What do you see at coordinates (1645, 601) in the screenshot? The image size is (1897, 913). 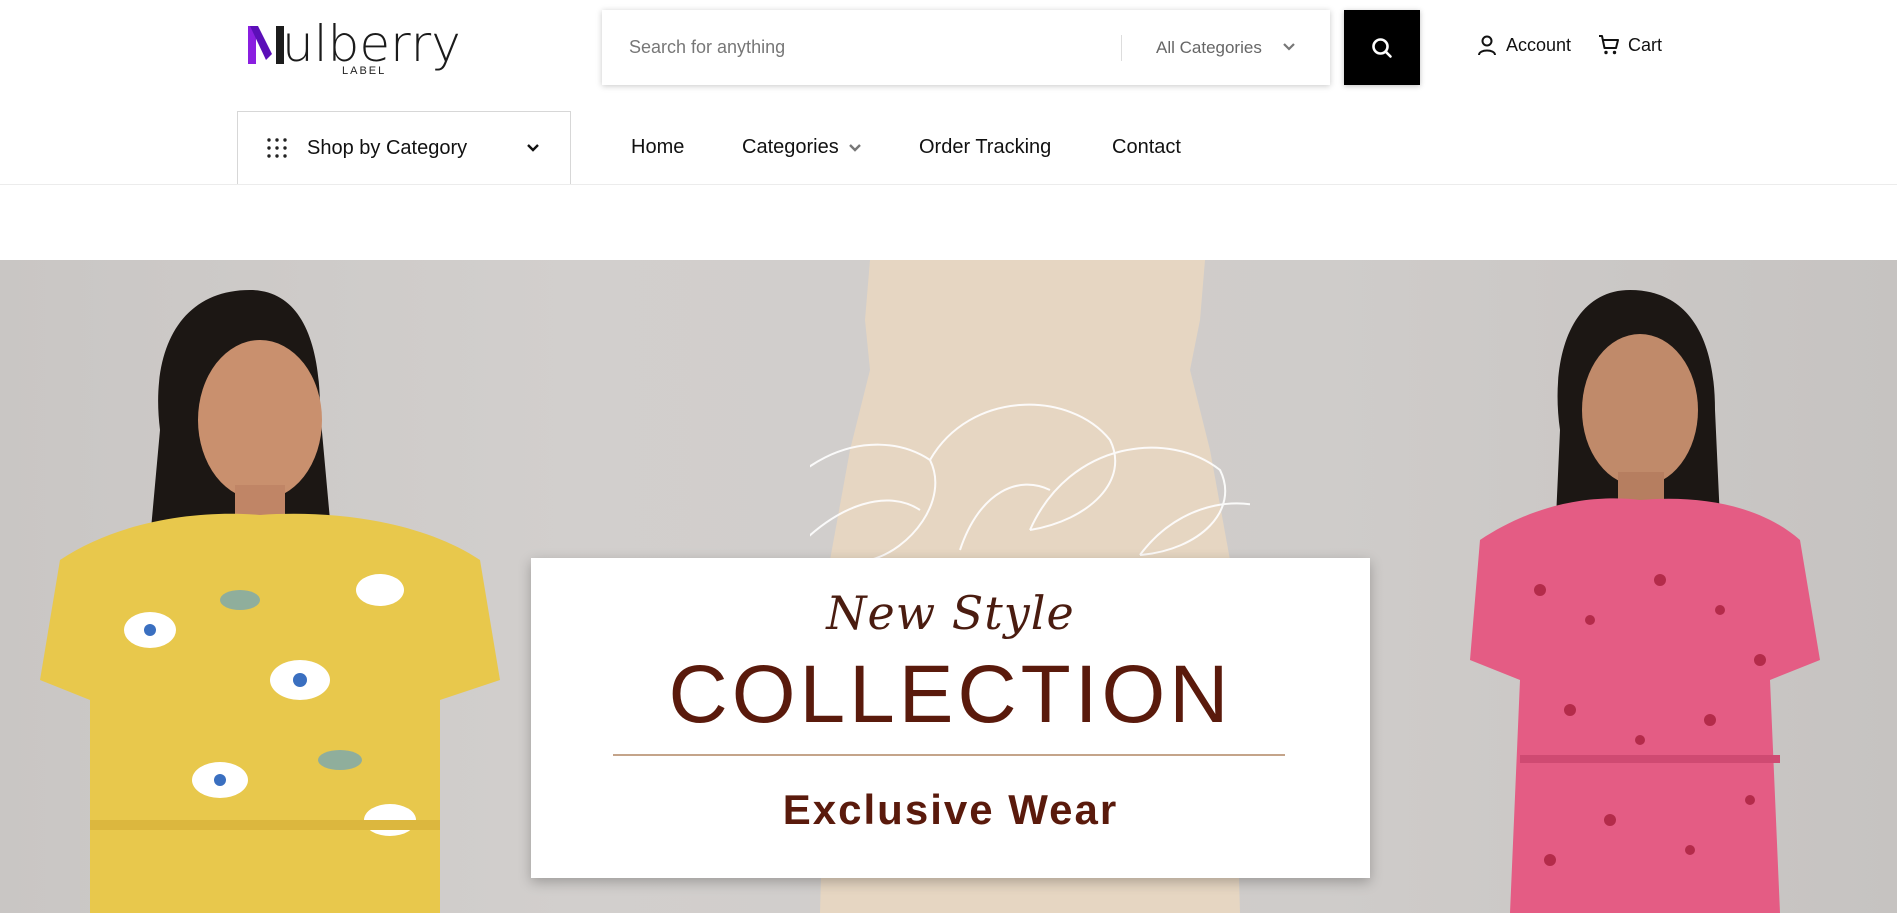 I see `hero-model-right` at bounding box center [1645, 601].